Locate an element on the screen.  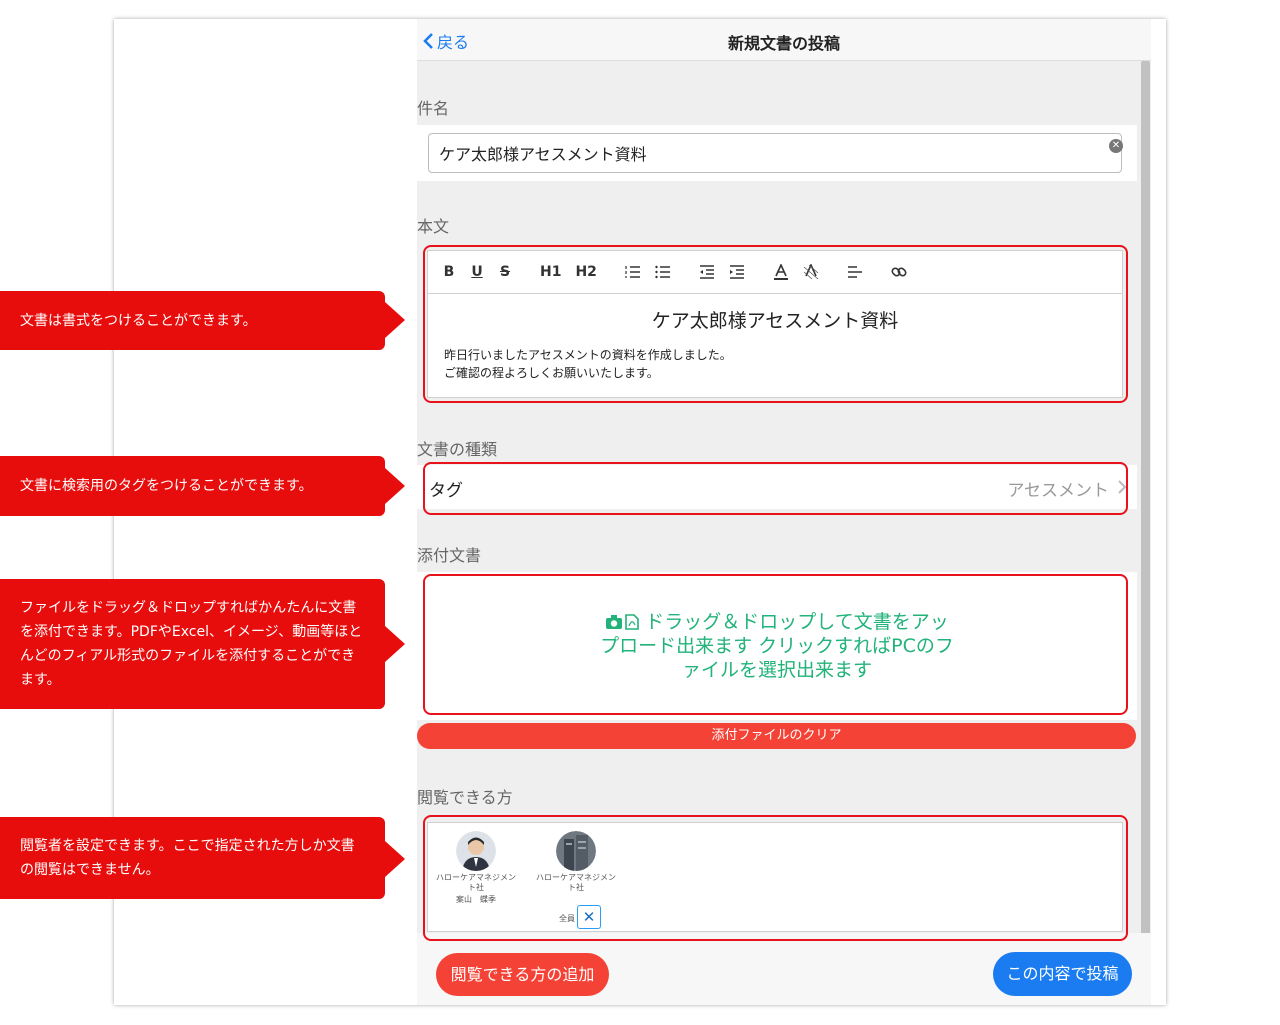
callout-formatting: 文書は書式をつけることができます。 is located at coordinates (192, 320).